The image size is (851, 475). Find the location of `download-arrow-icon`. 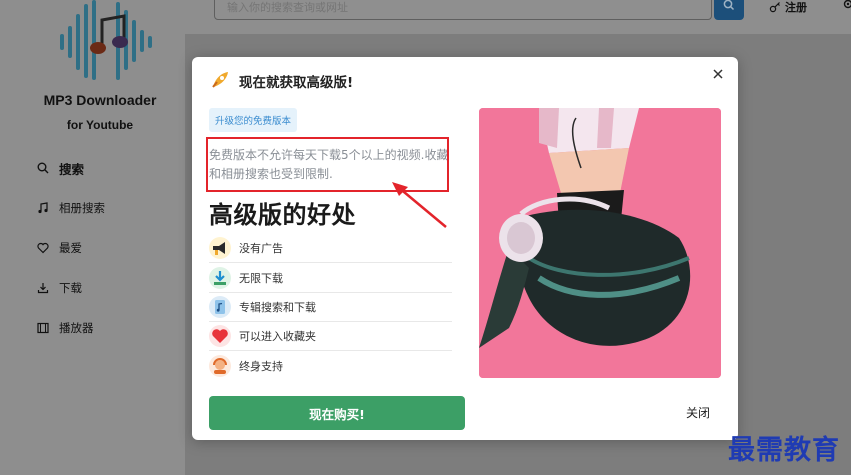

download-arrow-icon is located at coordinates (220, 278).